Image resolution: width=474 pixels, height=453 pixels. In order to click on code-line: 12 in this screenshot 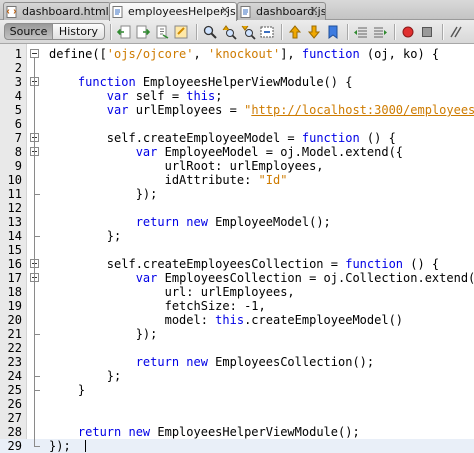, I will do `click(237, 208)`.